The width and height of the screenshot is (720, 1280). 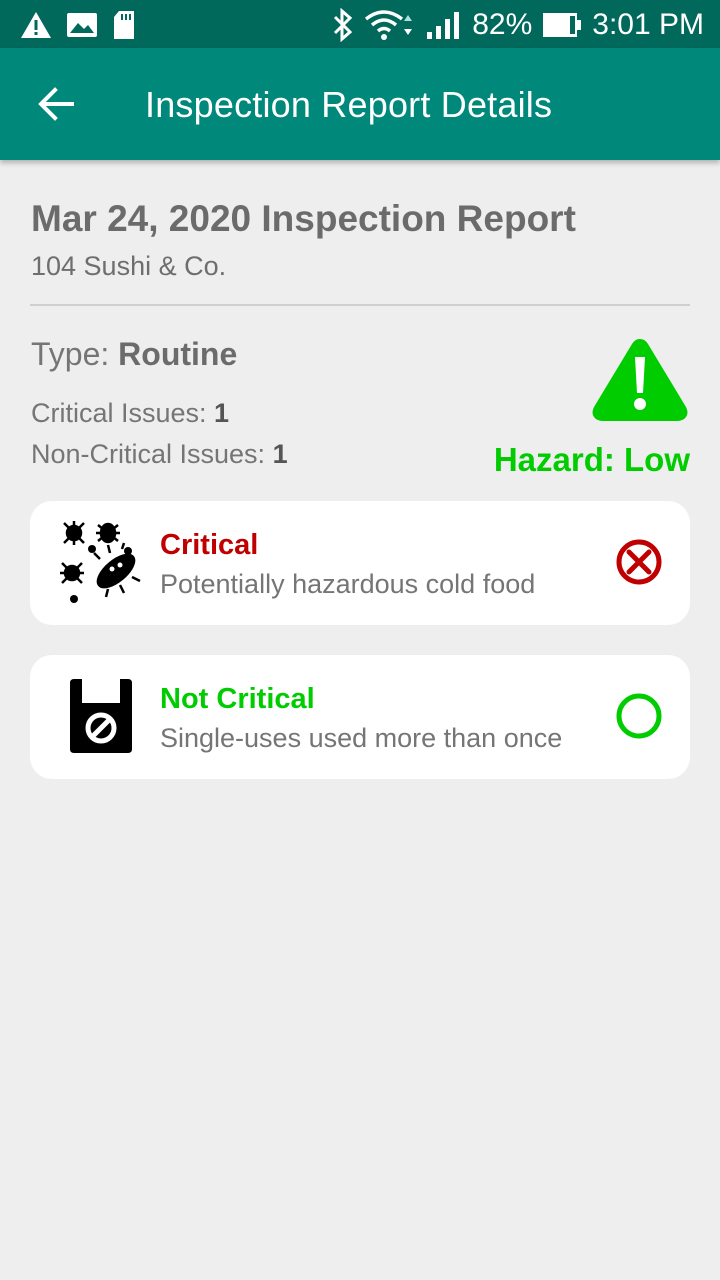 I want to click on critical-count: 1, so click(x=222, y=413).